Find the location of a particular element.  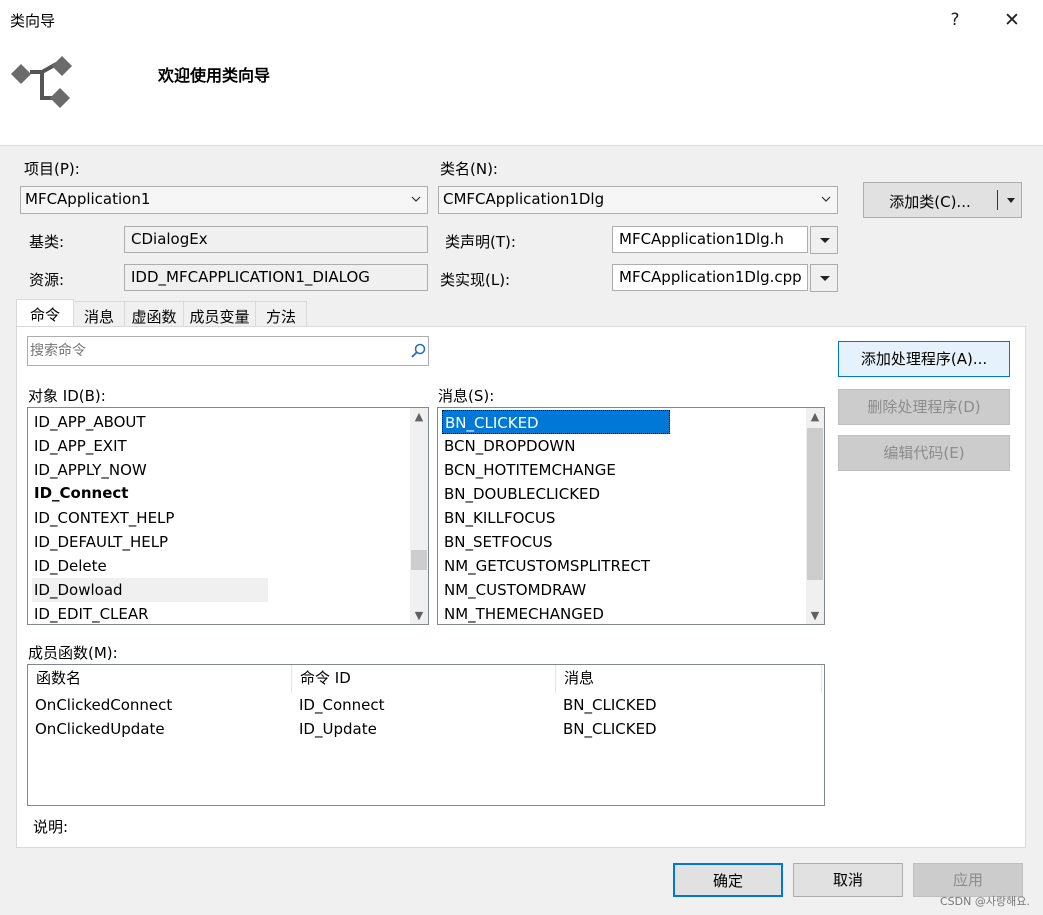

cancel-button: 取消 is located at coordinates (848, 880).